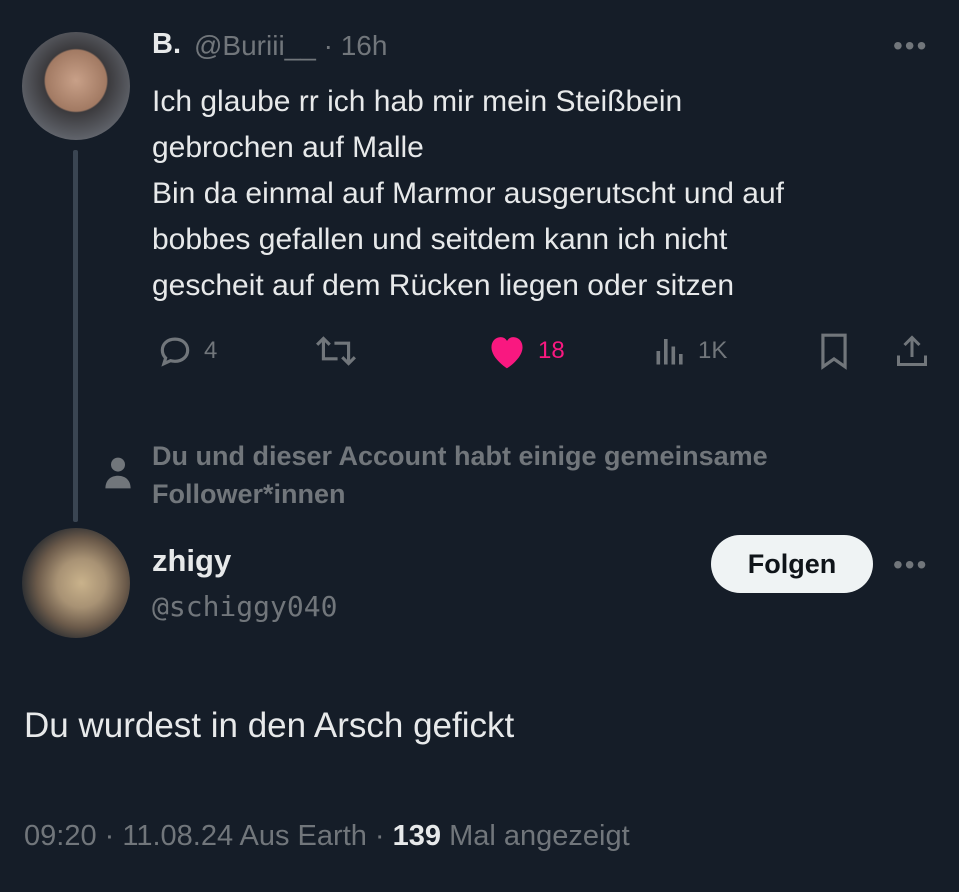  I want to click on reply-icon, so click(175, 352).